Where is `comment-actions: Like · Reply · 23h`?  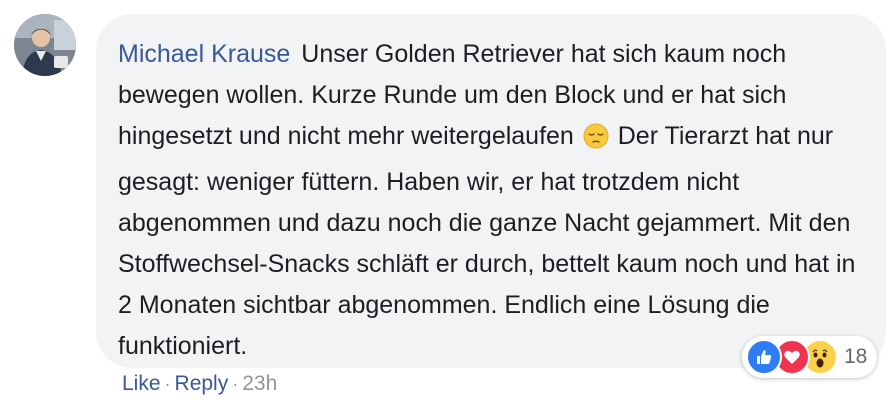
comment-actions: Like · Reply · 23h is located at coordinates (199, 384).